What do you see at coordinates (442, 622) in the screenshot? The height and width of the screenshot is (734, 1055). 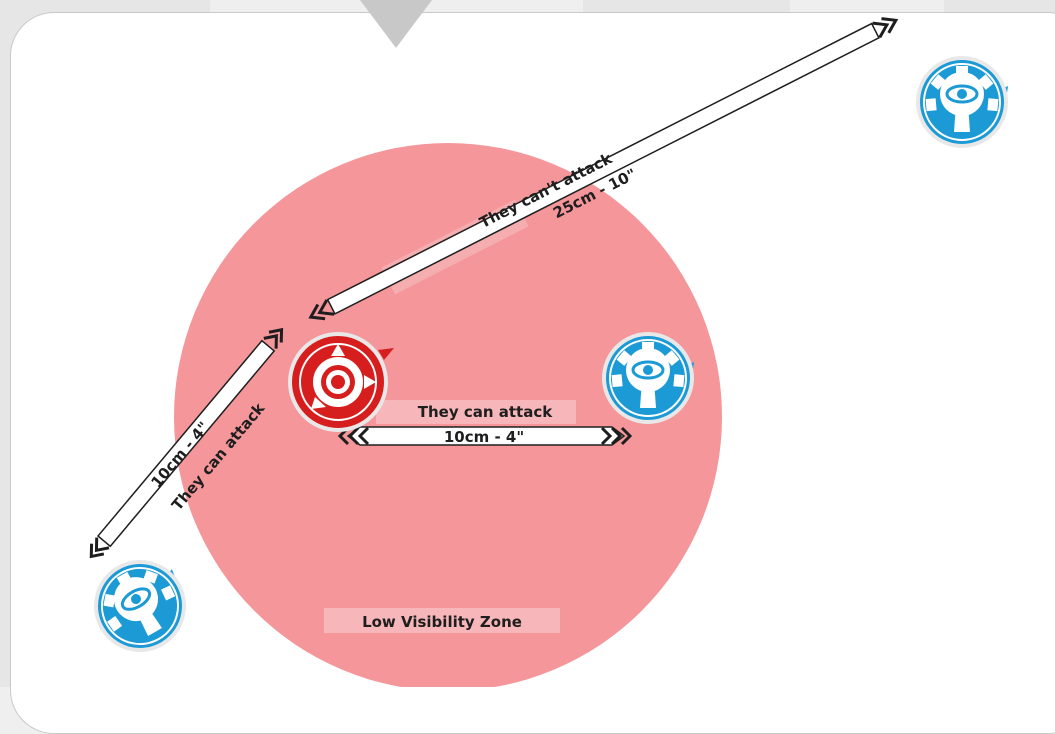 I see `zone-label: Low Visibility Zone` at bounding box center [442, 622].